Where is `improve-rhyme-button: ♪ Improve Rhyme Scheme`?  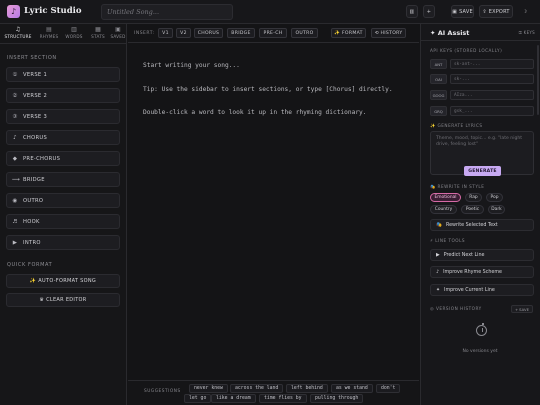 improve-rhyme-button: ♪ Improve Rhyme Scheme is located at coordinates (482, 272).